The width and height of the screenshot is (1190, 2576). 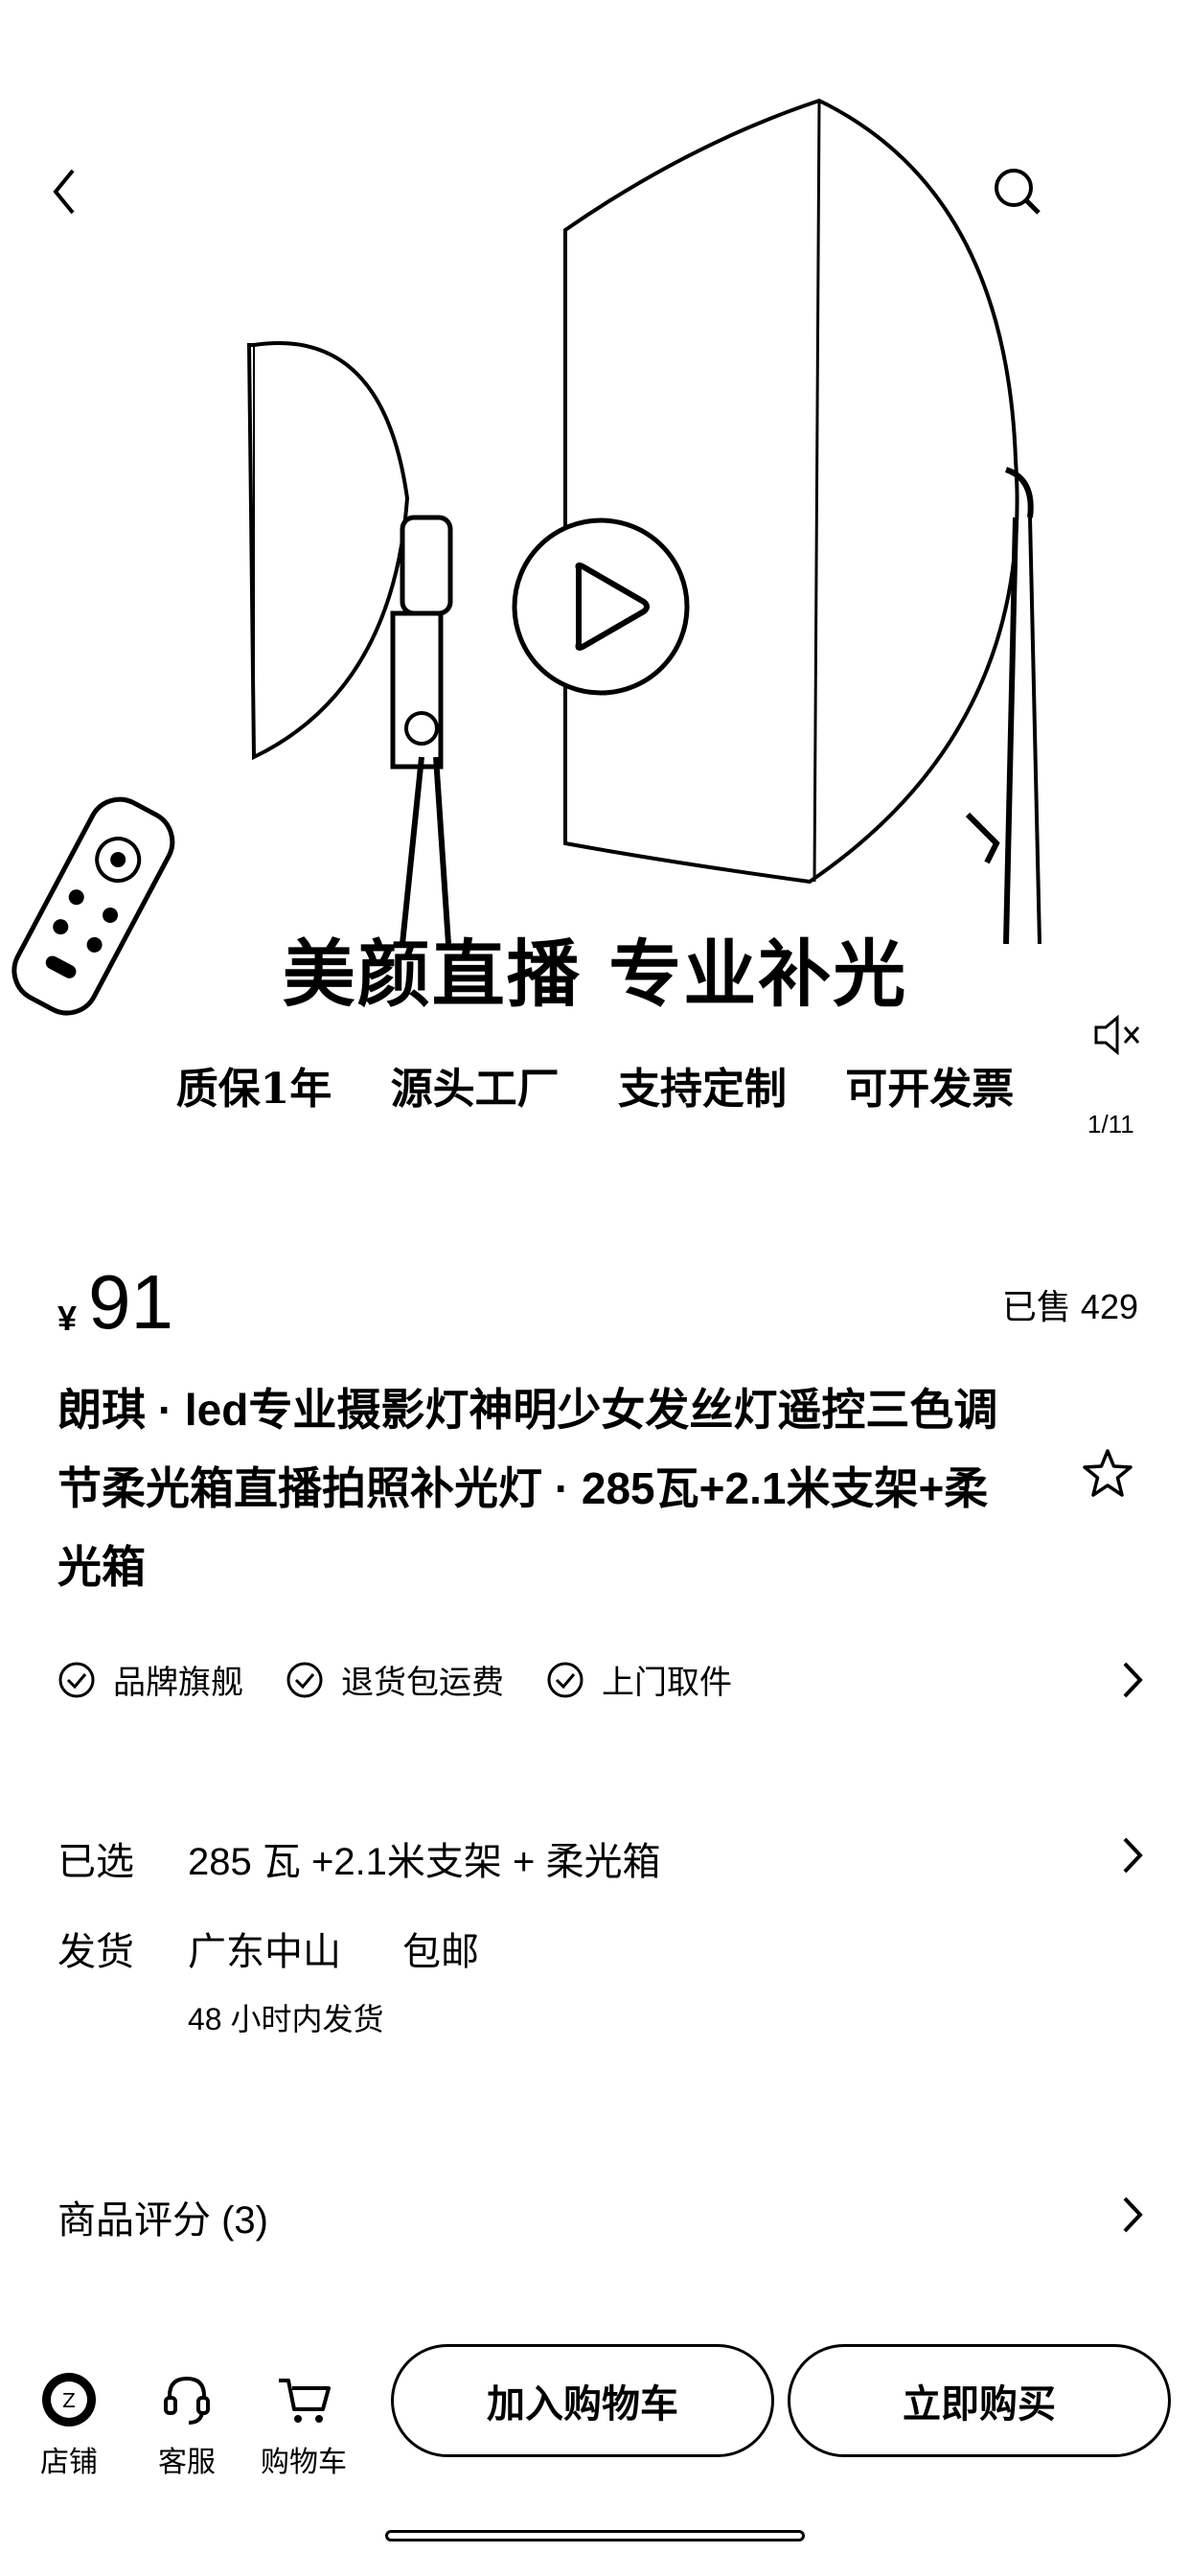 What do you see at coordinates (395, 1679) in the screenshot?
I see `badge-free-return: 退货包运费` at bounding box center [395, 1679].